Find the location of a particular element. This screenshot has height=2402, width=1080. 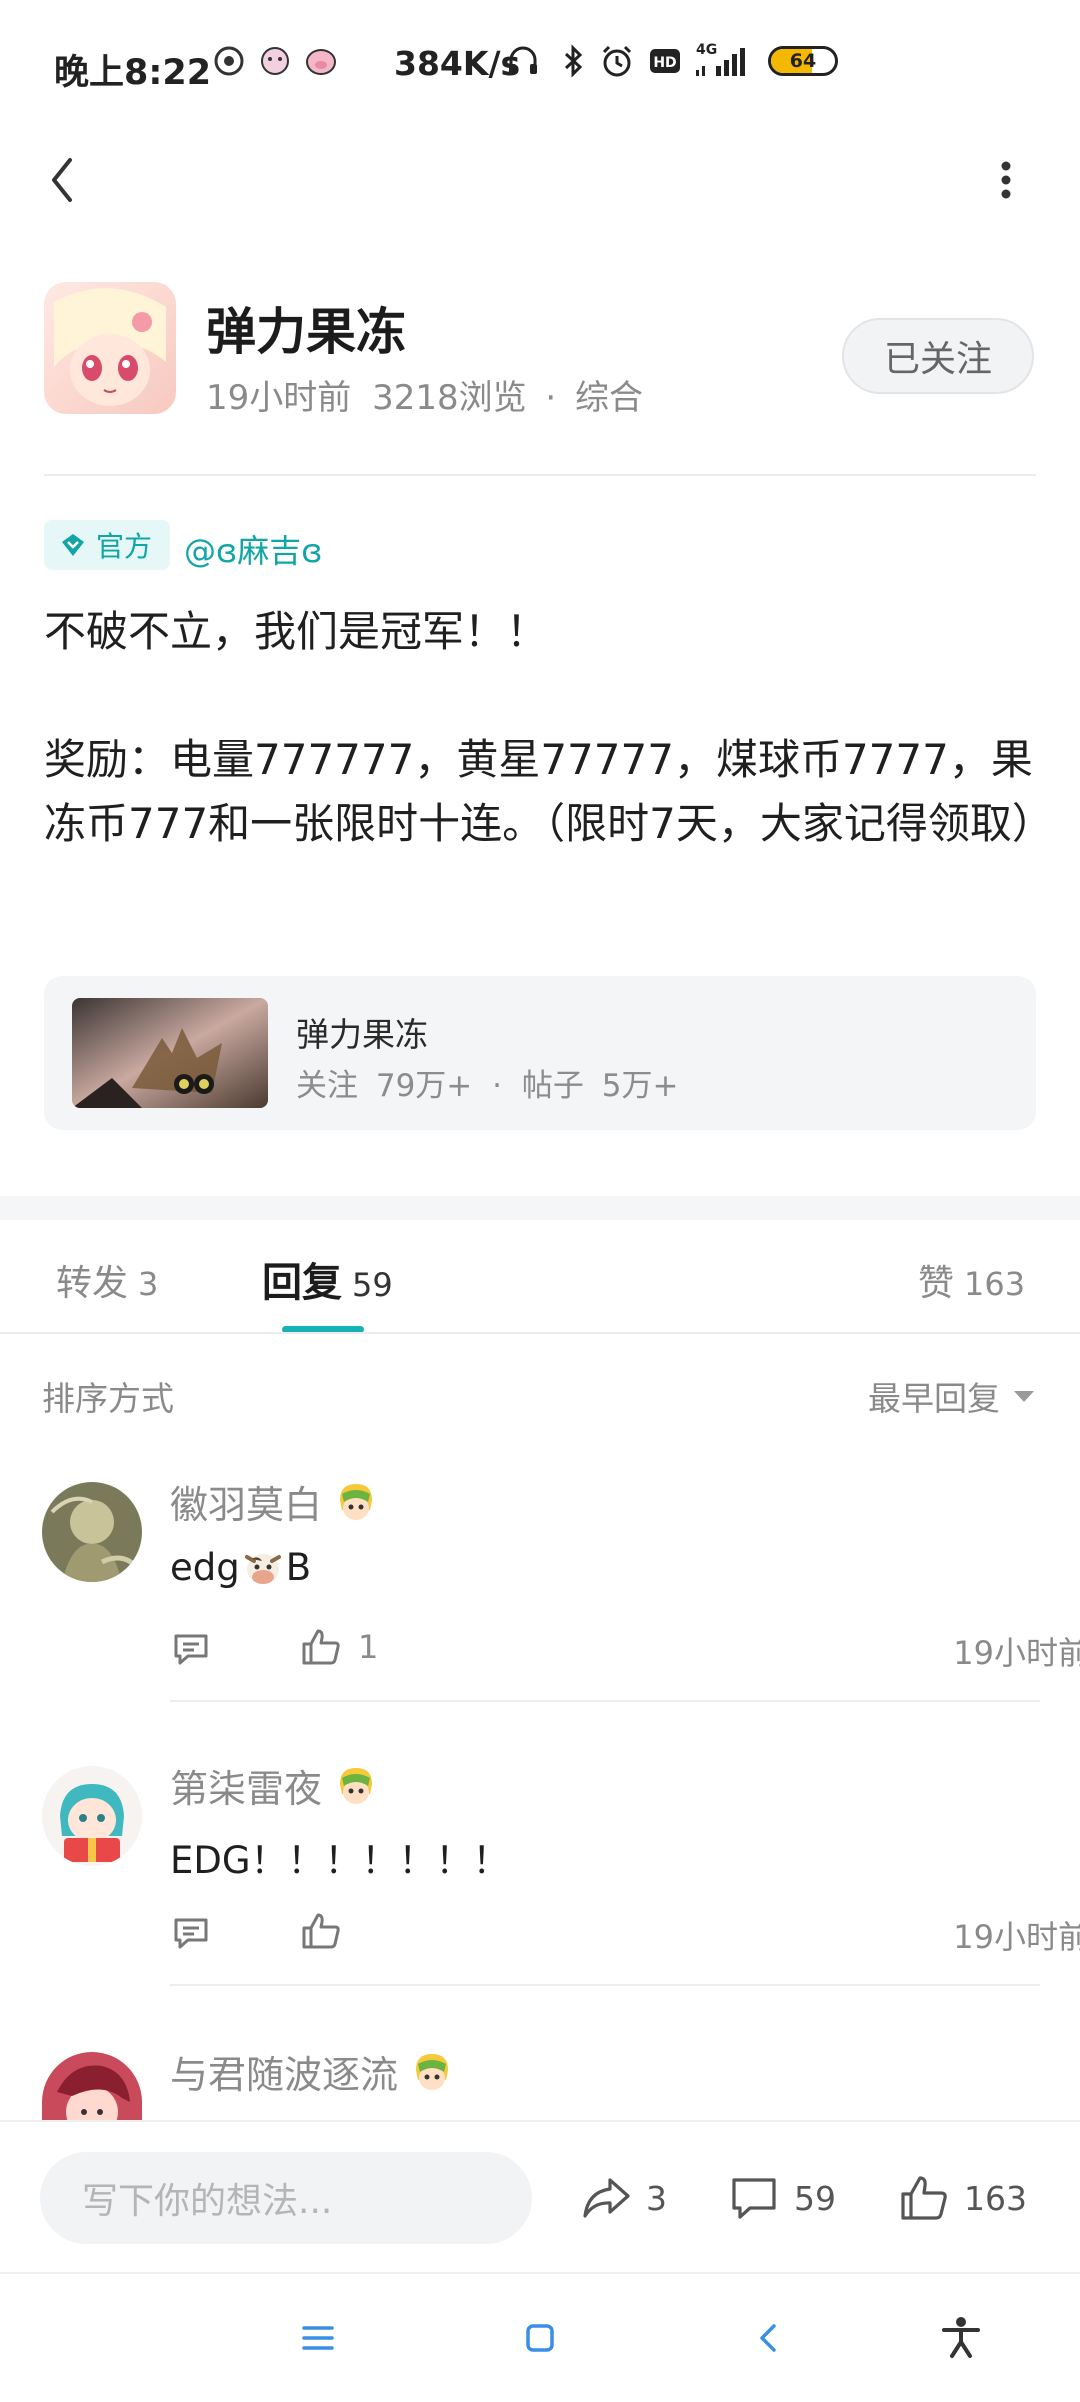

commenter-name: 第柒雷夜 is located at coordinates (274, 1785).